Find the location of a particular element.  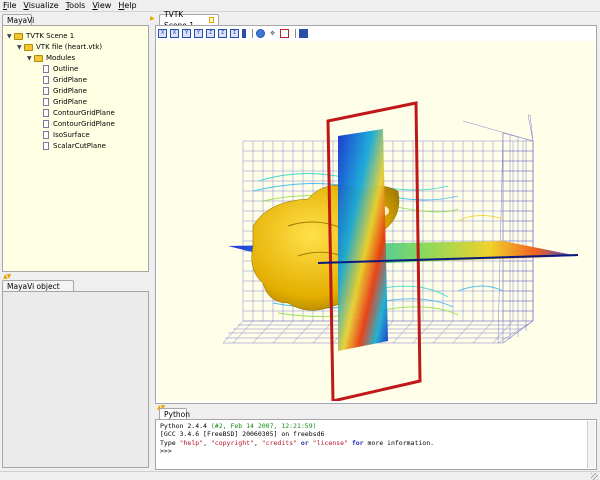

scalar-cut-plane is located at coordinates (363, 240).